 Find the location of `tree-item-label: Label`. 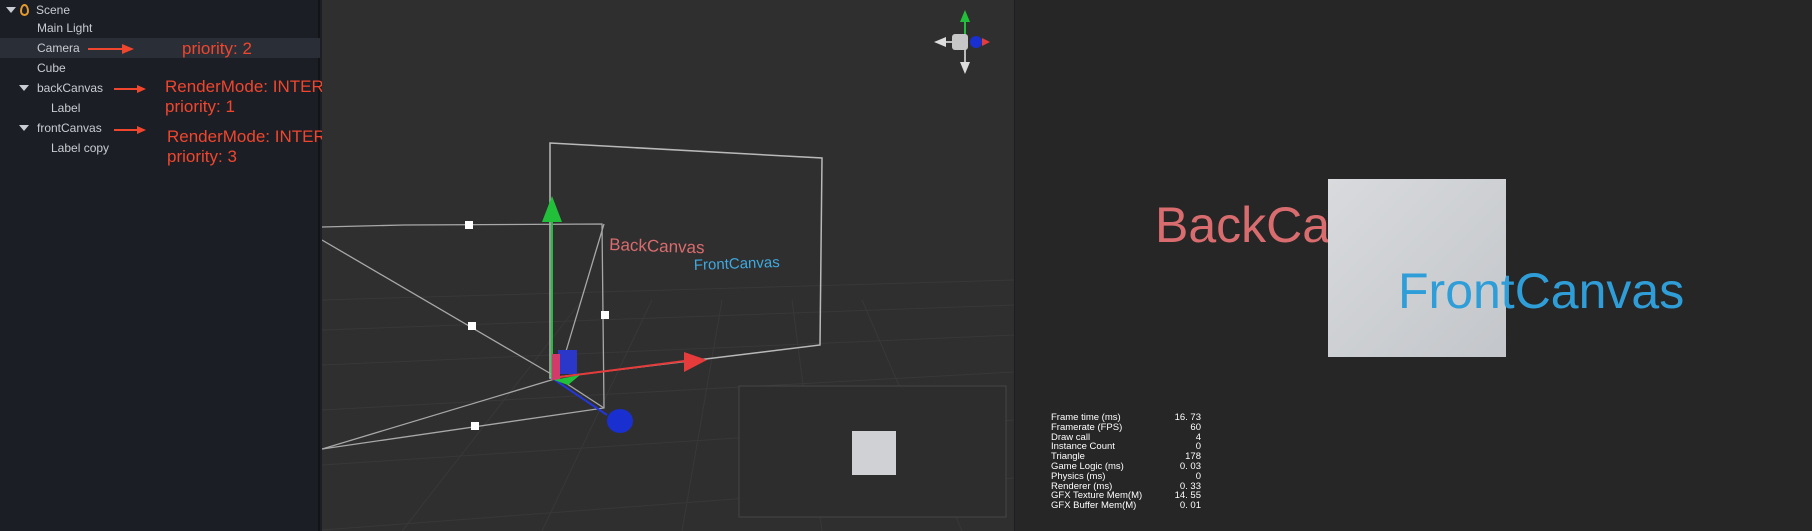

tree-item-label: Label is located at coordinates (160, 108).